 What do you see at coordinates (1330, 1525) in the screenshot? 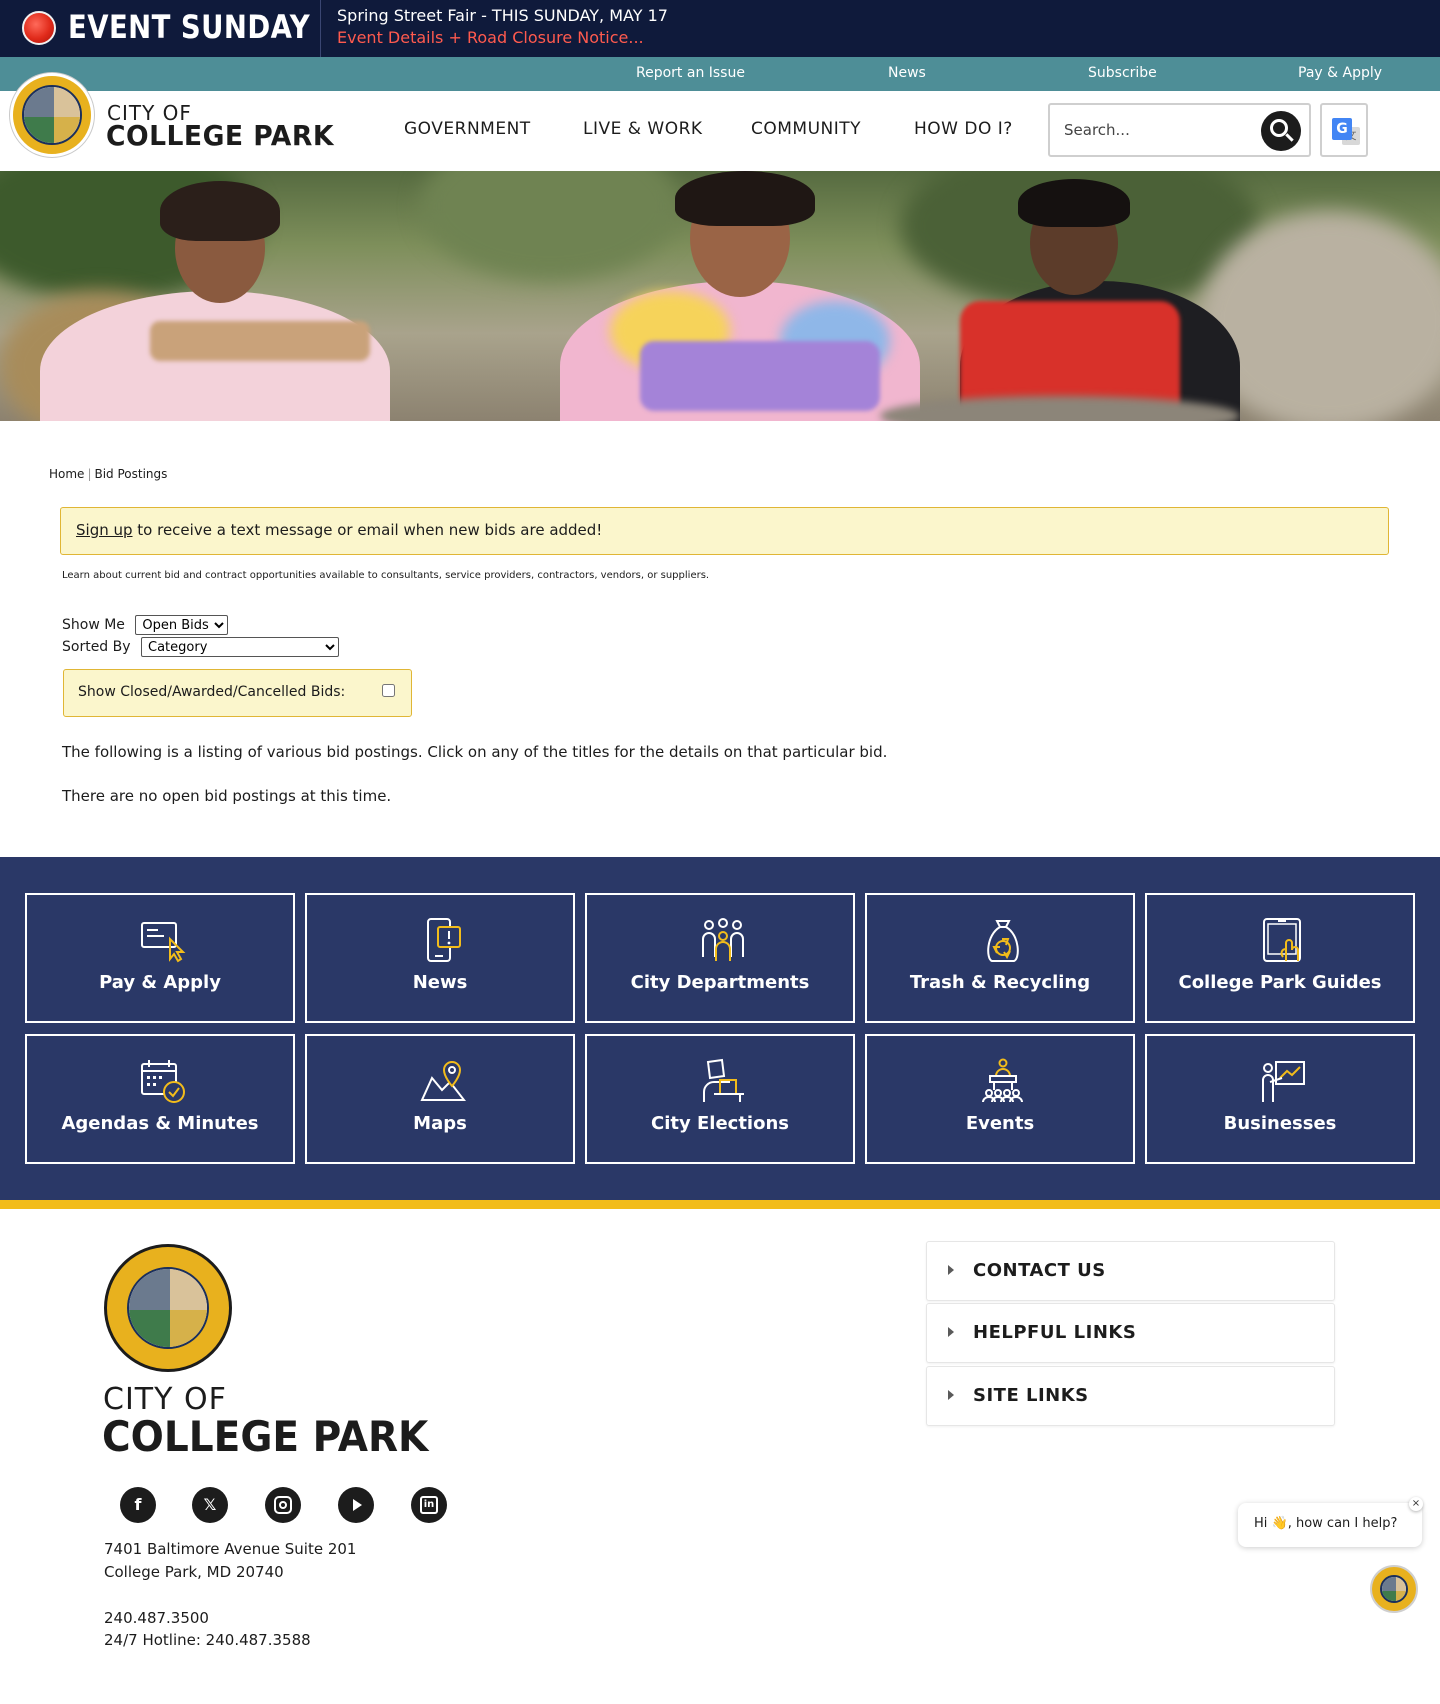
I see `chat-greeting-bubble: Hi 👋, how can I help?` at bounding box center [1330, 1525].